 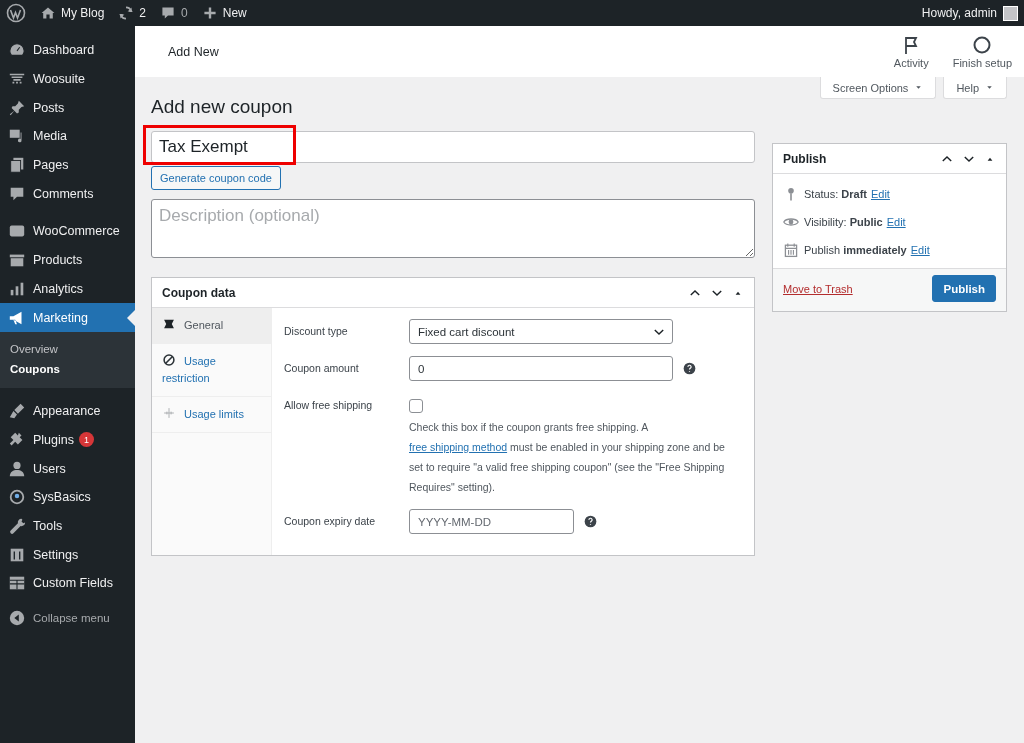 What do you see at coordinates (975, 88) in the screenshot?
I see `screen-meta-tab: Help` at bounding box center [975, 88].